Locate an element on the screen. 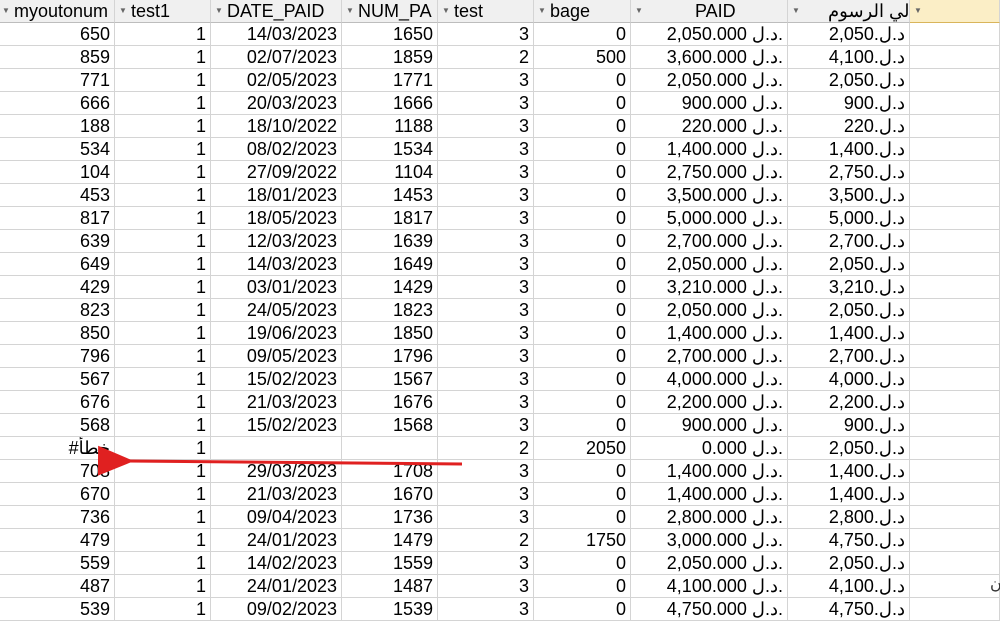 The image size is (1000, 635). cell-myoutonum: 539 is located at coordinates (57, 609).